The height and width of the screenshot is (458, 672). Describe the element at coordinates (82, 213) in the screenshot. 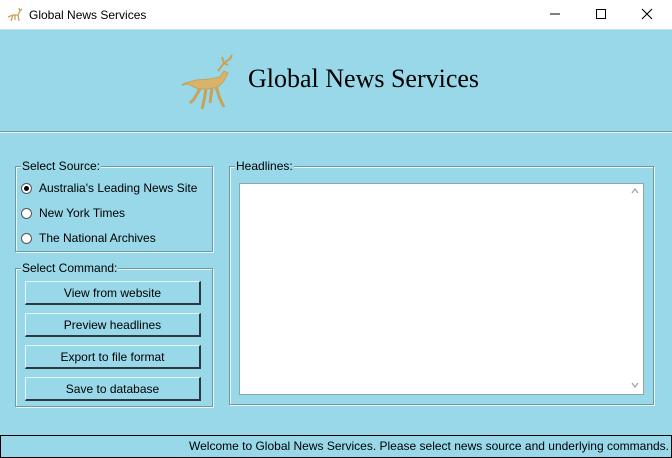

I see `radio-label: New York Times` at that location.